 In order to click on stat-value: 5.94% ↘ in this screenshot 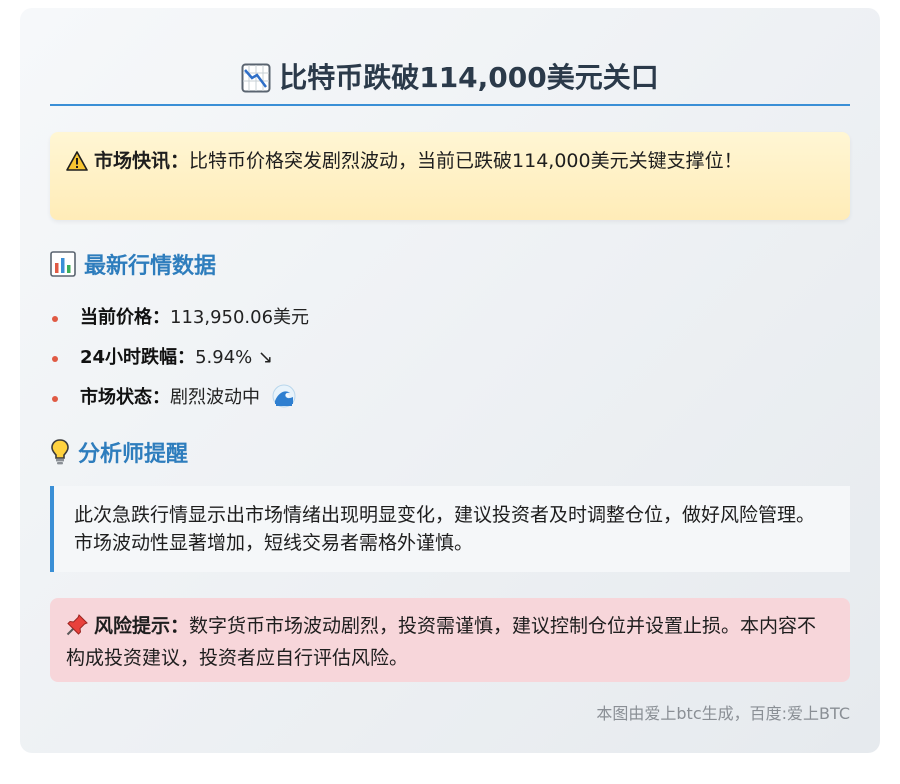, I will do `click(234, 357)`.